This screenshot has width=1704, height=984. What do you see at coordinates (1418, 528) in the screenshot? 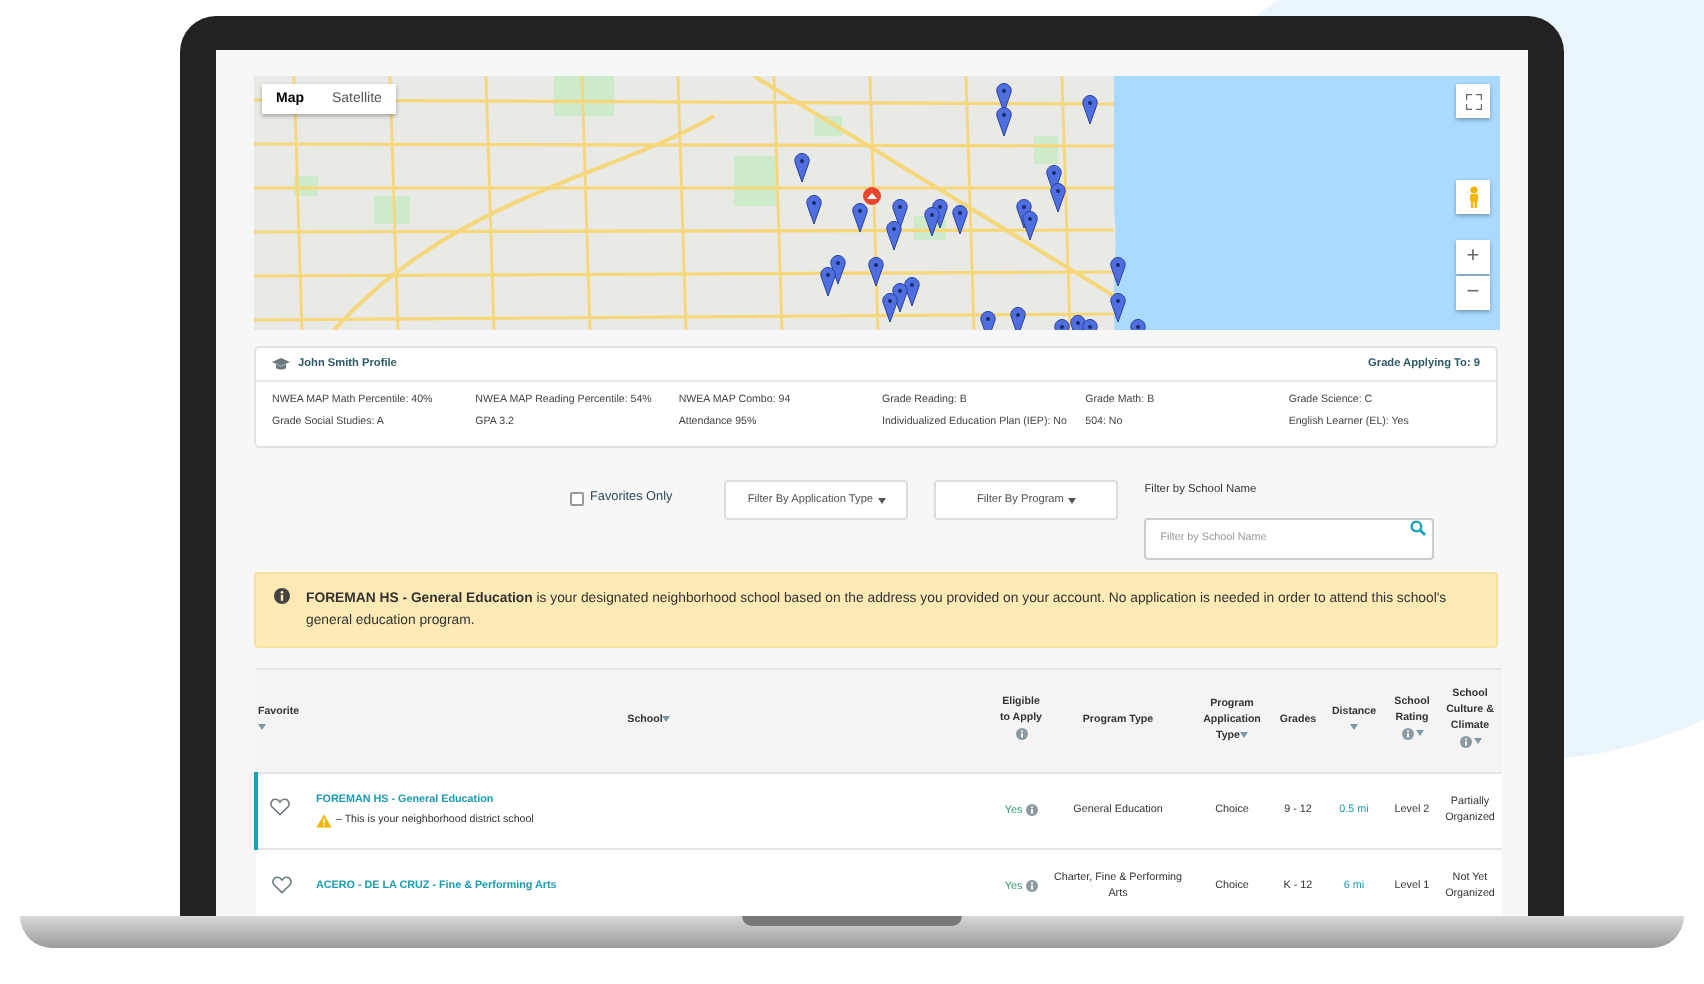
I see `search-icon` at bounding box center [1418, 528].